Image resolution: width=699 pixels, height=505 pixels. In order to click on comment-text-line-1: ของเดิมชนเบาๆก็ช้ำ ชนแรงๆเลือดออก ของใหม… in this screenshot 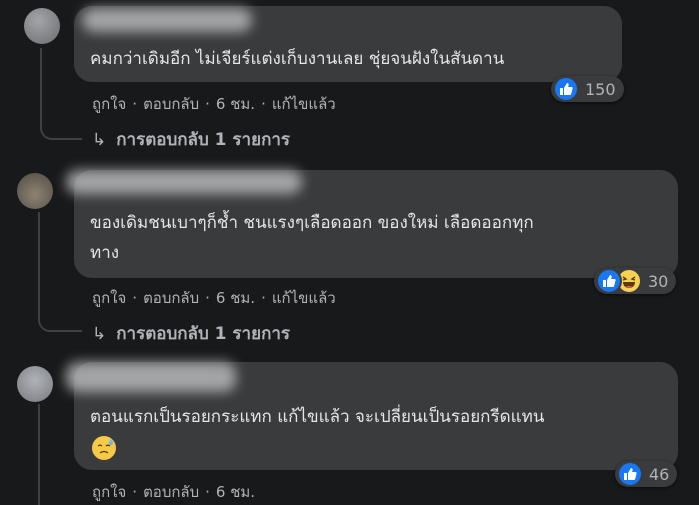, I will do `click(312, 223)`.